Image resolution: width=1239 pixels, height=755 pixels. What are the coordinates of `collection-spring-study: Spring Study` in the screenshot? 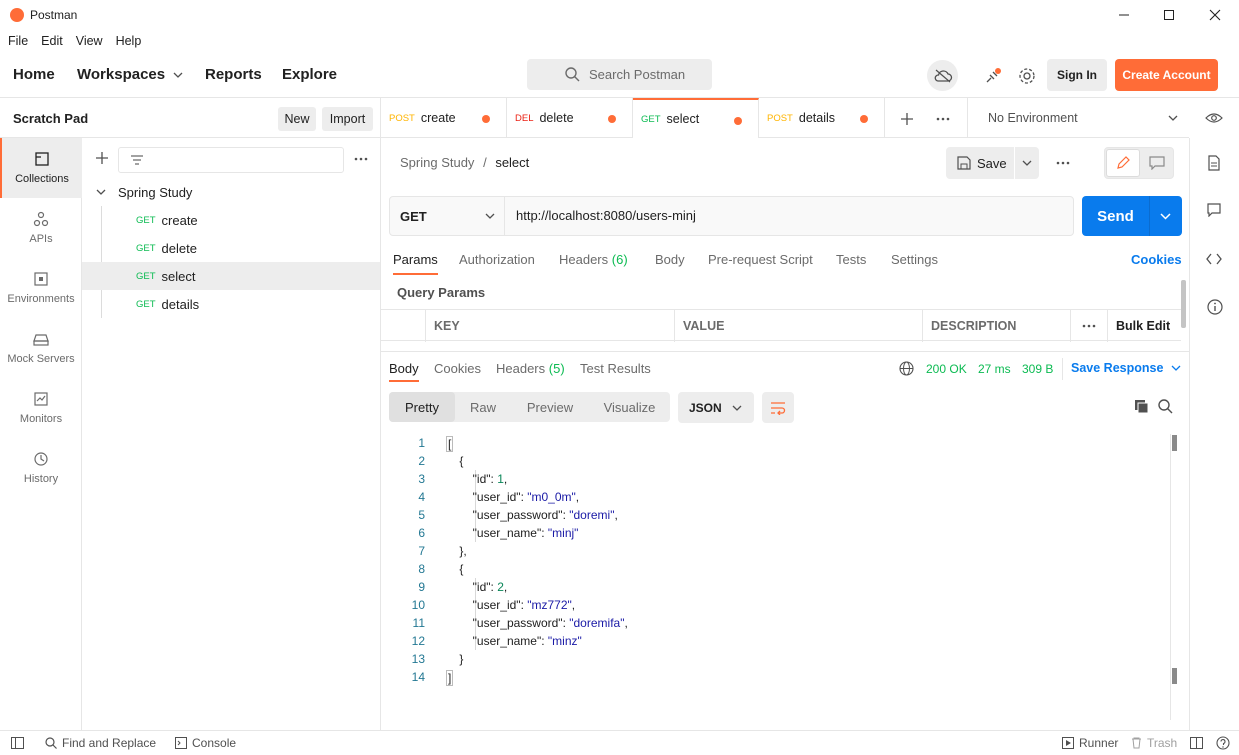 It's located at (231, 192).